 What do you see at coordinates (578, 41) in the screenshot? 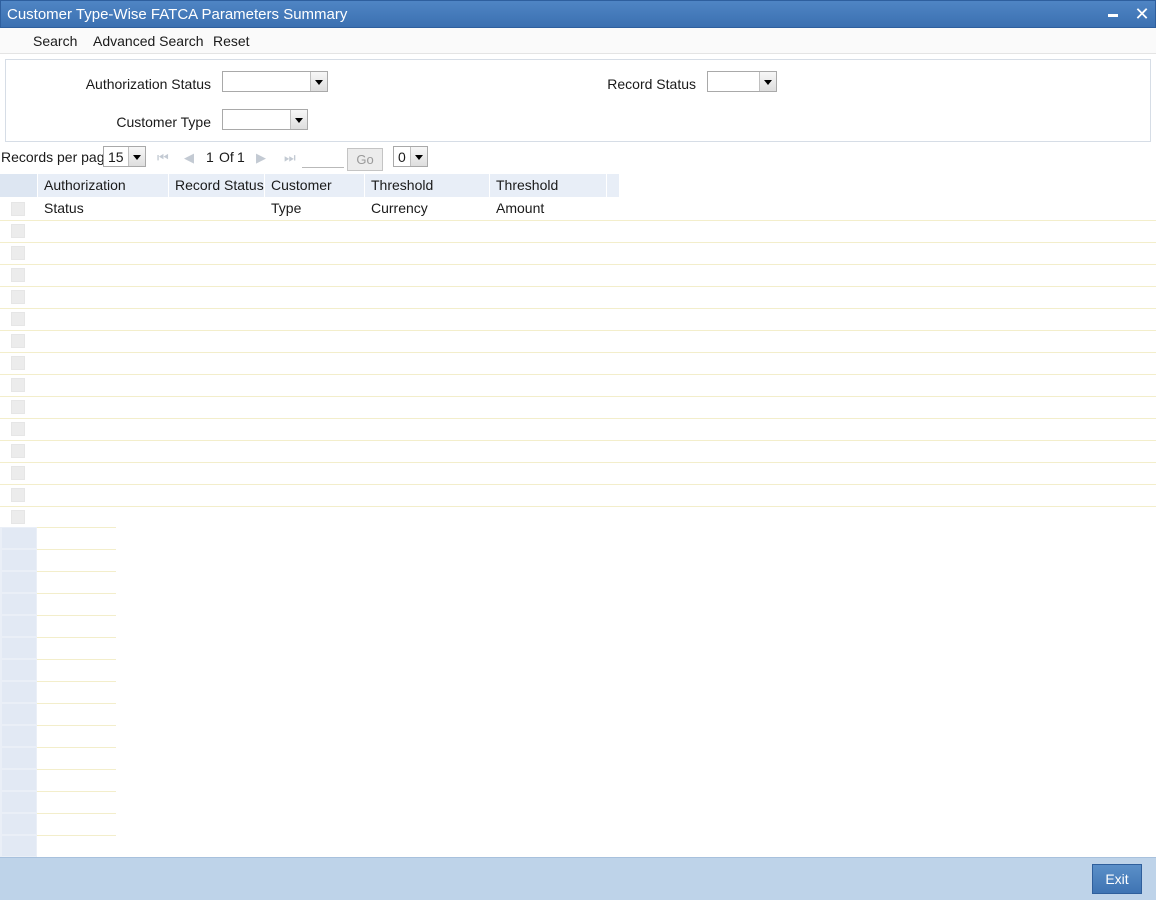
I see `menu-bar: Search Advanced Search Reset` at bounding box center [578, 41].